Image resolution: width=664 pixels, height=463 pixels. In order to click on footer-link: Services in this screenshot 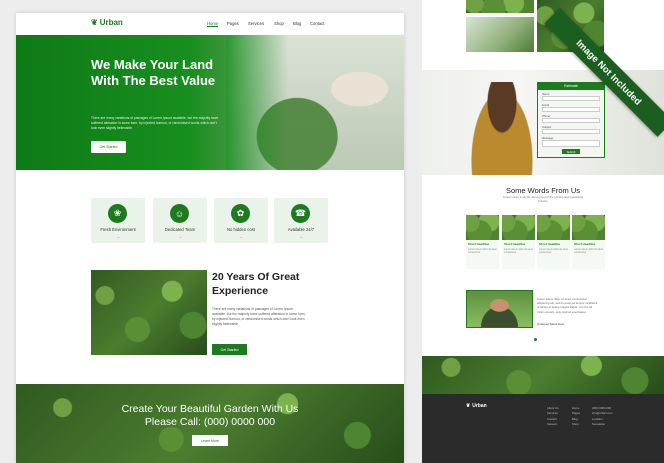, I will do `click(553, 413)`.